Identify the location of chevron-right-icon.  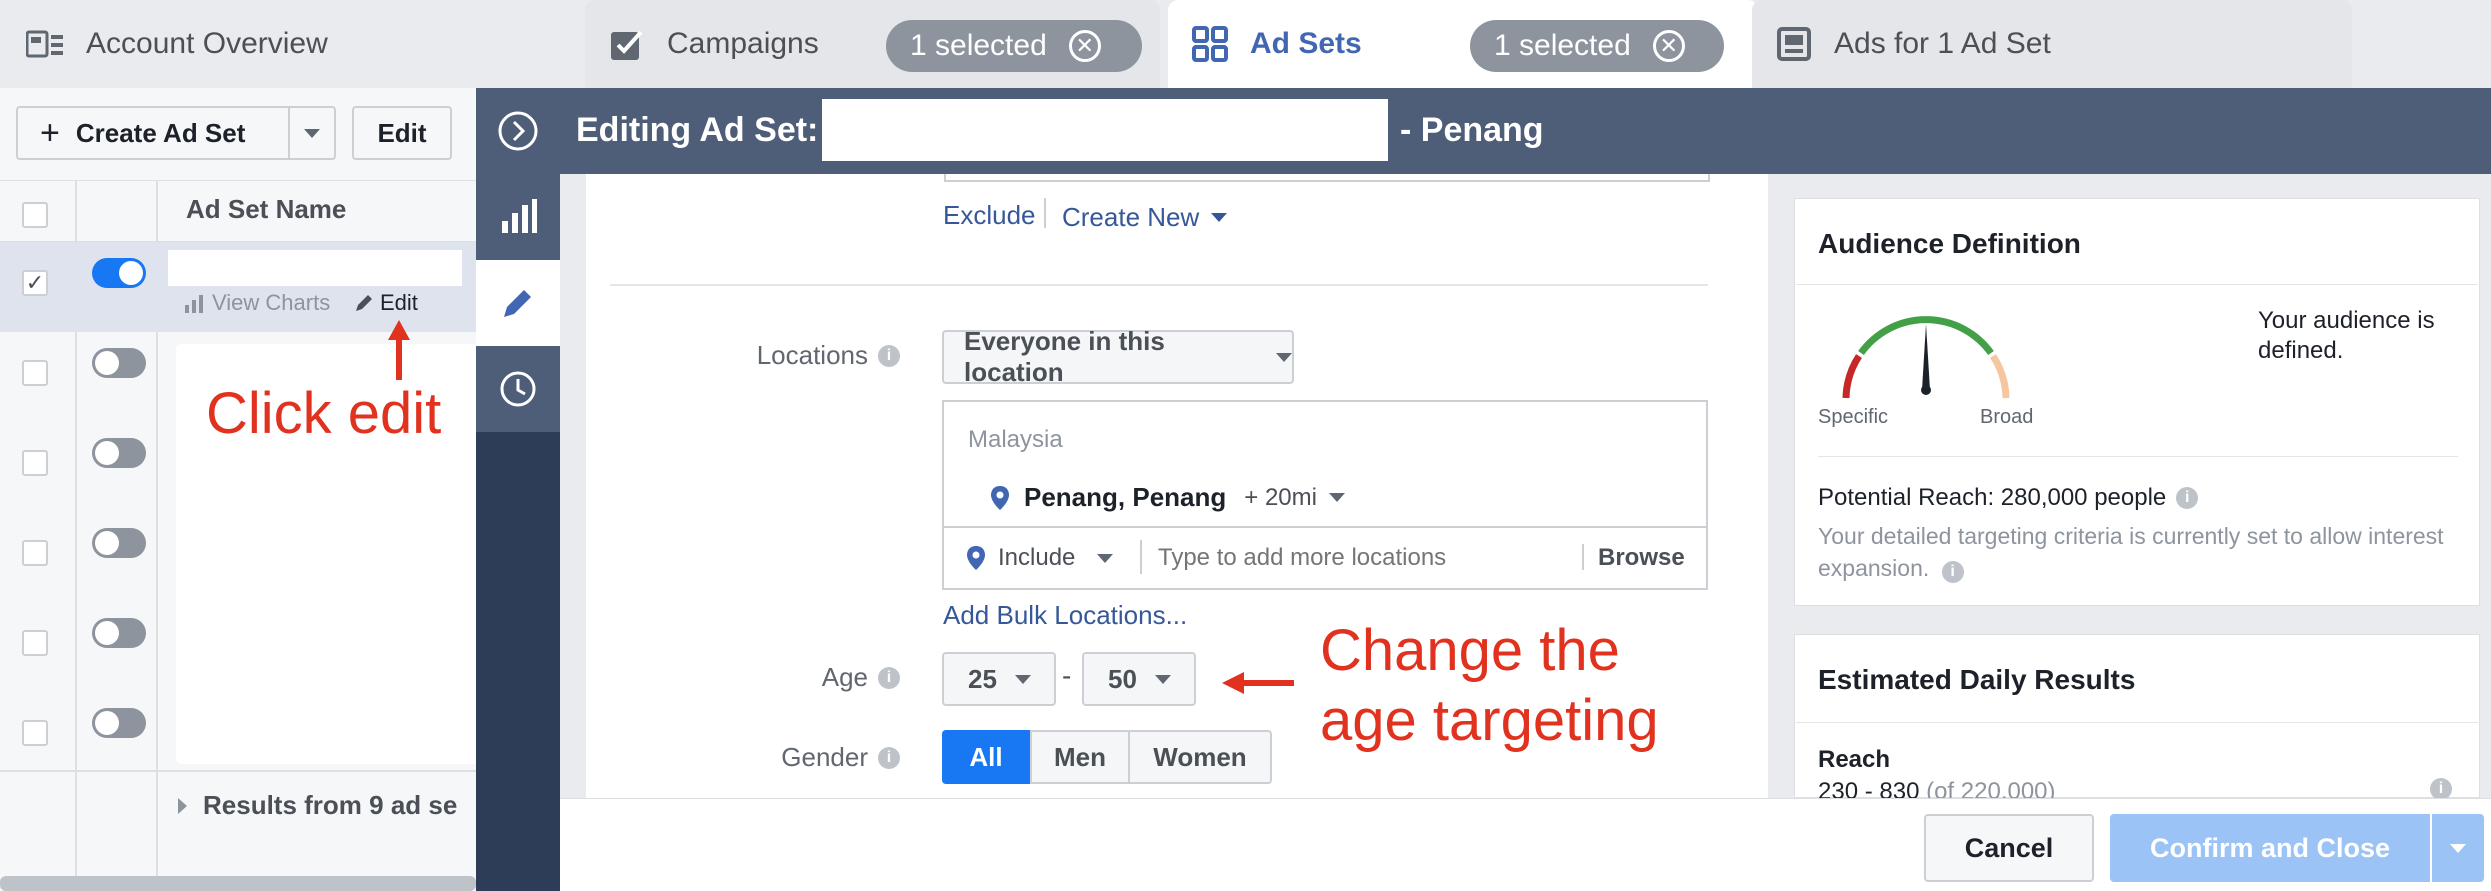
(182, 805).